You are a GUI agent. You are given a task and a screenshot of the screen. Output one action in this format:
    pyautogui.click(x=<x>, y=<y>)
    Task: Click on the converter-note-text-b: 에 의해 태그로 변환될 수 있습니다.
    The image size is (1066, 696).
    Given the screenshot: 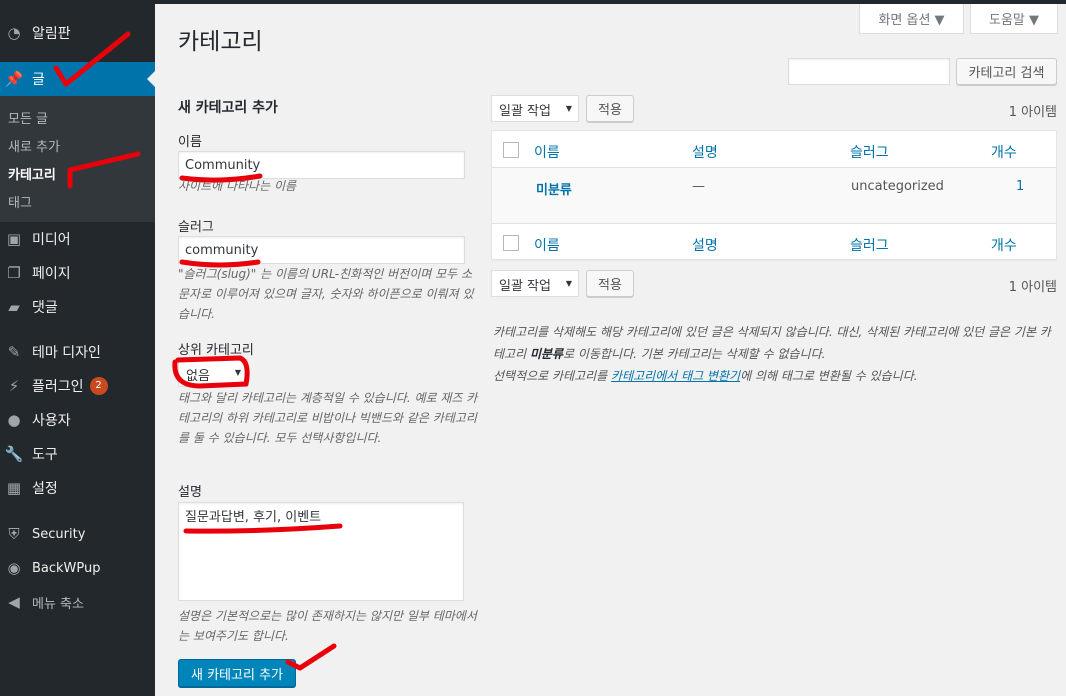 What is the action you would take?
    pyautogui.click(x=829, y=376)
    